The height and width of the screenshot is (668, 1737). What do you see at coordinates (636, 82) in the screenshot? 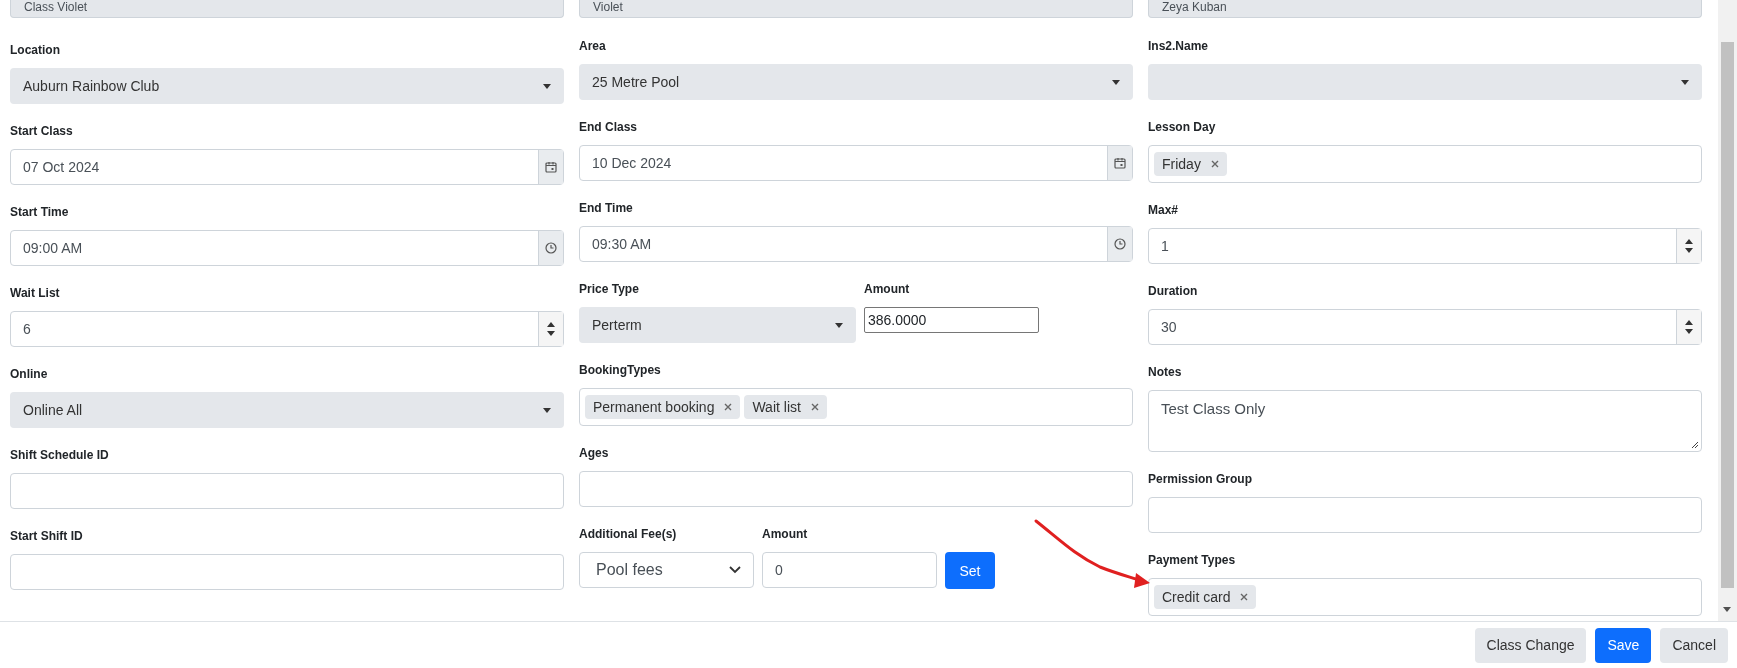
I see `select-value: 25 Metre Pool` at bounding box center [636, 82].